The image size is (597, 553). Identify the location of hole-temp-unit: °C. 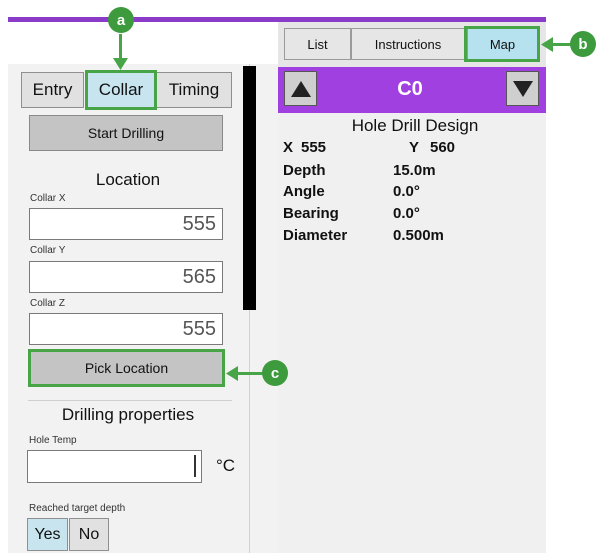
(226, 465).